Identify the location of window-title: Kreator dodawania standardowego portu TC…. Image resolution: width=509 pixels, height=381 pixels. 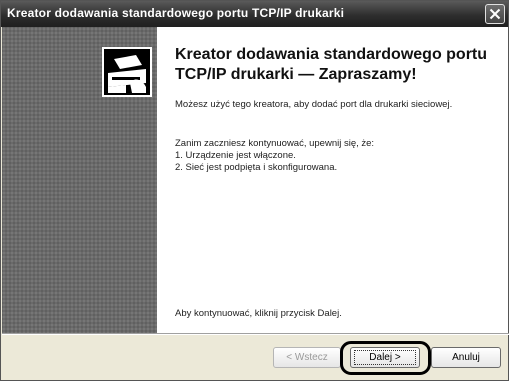
(176, 13).